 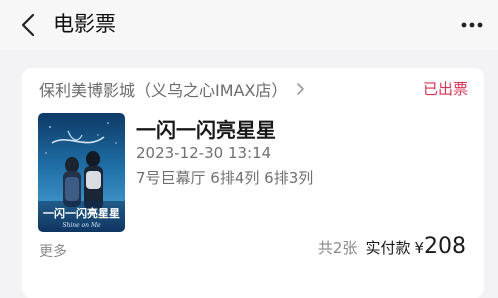 What do you see at coordinates (301, 89) in the screenshot?
I see `chevron-right-icon` at bounding box center [301, 89].